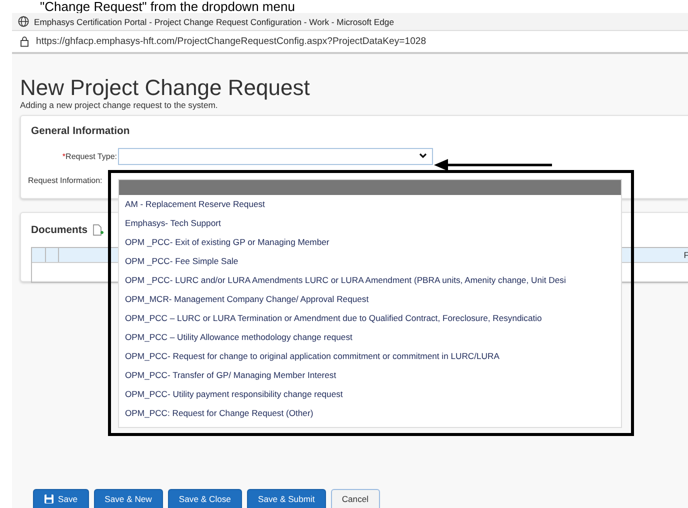 The image size is (688, 508). I want to click on dropdown-option: OPM_PCC – LURC or LURA Termination or Amendment due to Qualified Contract, Foreclosure, Resyndicatio, so click(370, 318).